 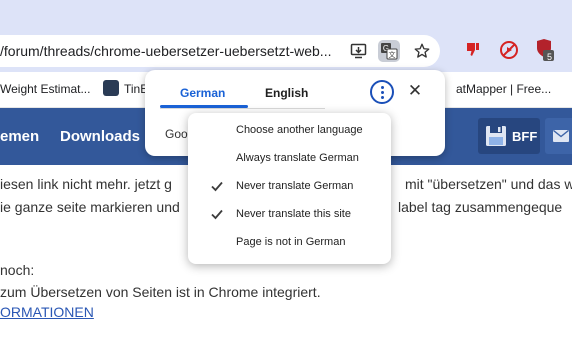 I want to click on extension-blocked-icon, so click(x=509, y=50).